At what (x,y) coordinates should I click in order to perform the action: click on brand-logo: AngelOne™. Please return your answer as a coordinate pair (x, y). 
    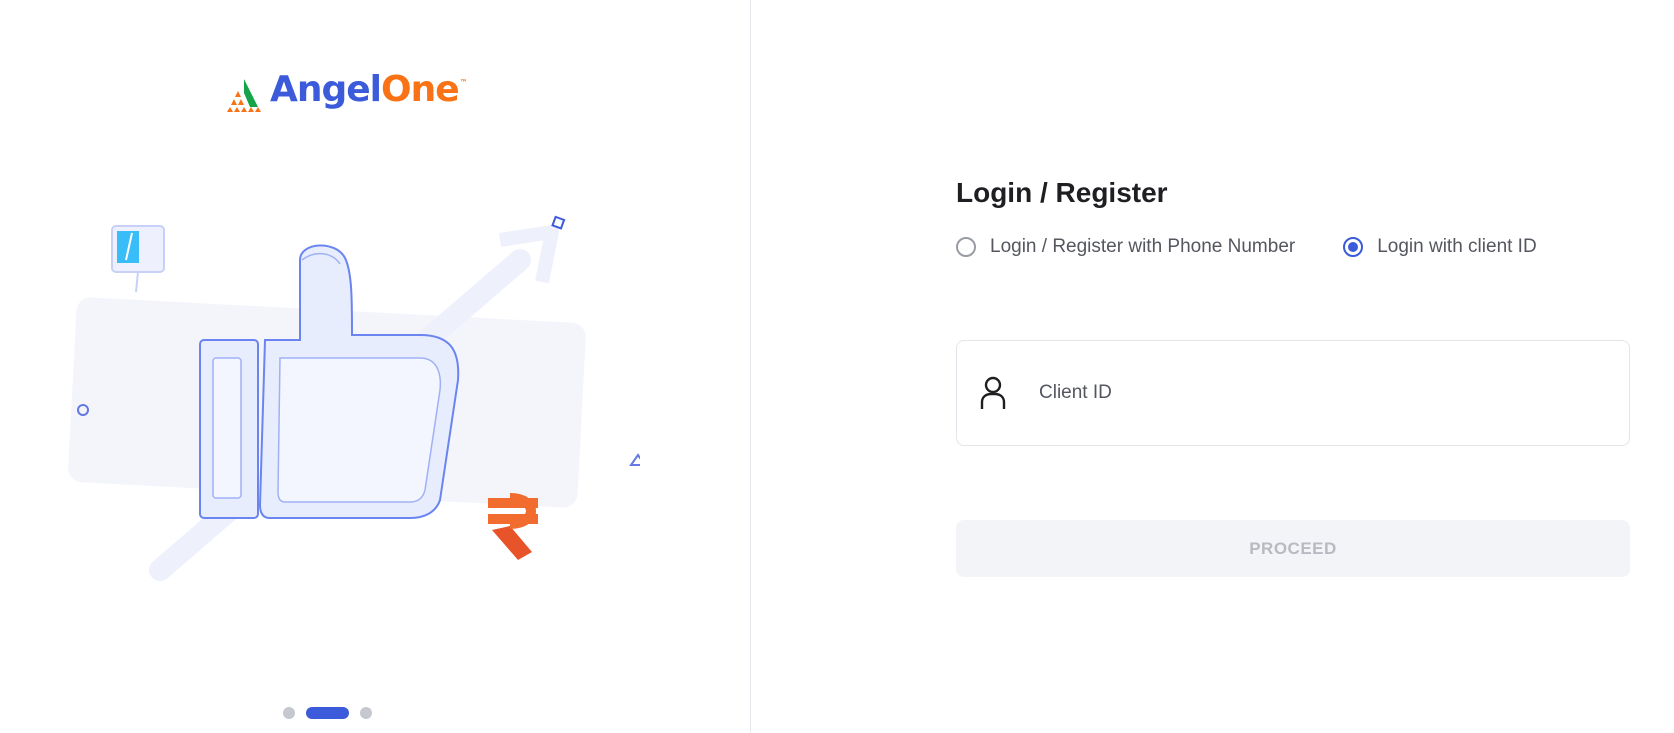
    Looking at the image, I should click on (346, 94).